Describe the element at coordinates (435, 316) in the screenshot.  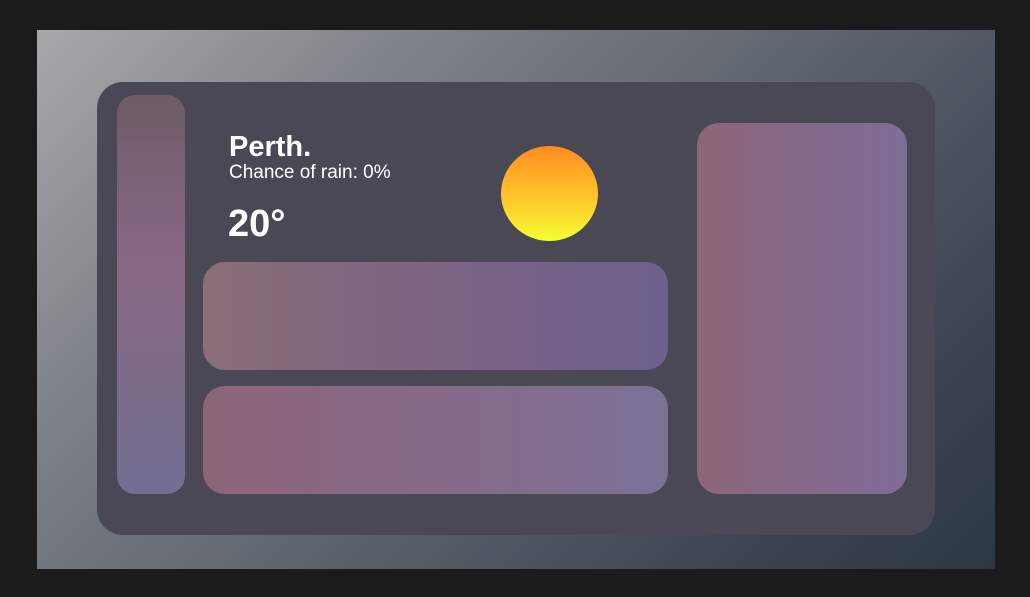
I see `forecast-card-top` at that location.